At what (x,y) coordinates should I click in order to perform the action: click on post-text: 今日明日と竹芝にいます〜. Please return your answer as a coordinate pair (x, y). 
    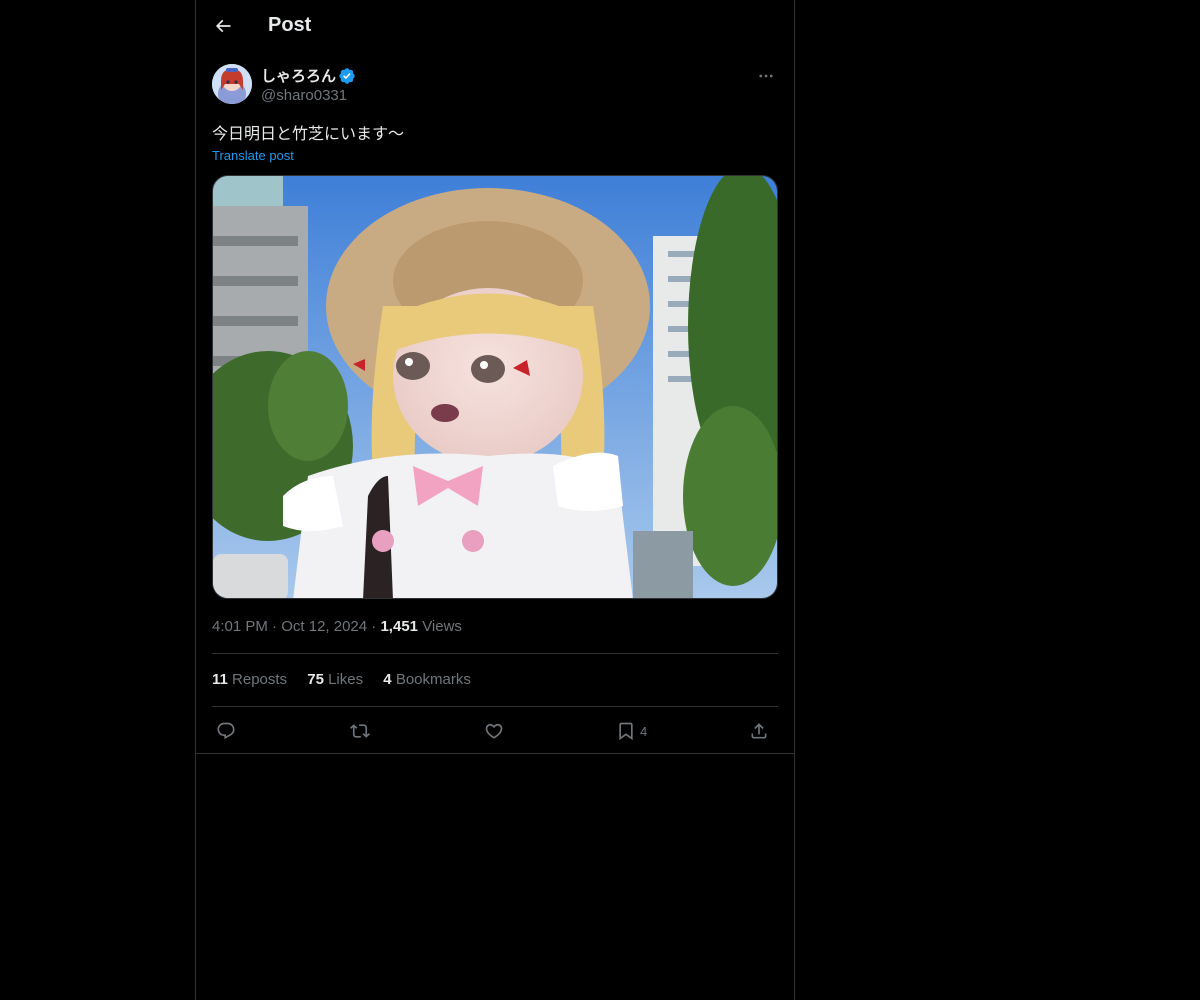
    Looking at the image, I should click on (308, 134).